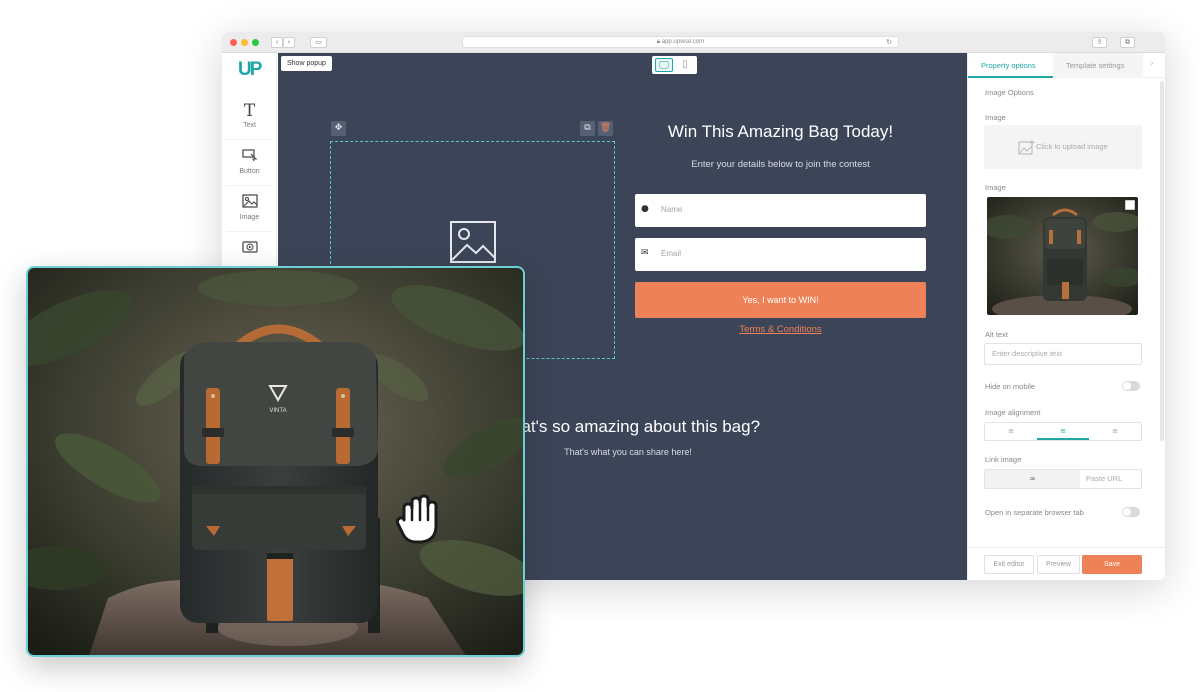 Image resolution: width=1200 pixels, height=692 pixels. I want to click on image-label: Image, so click(995, 117).